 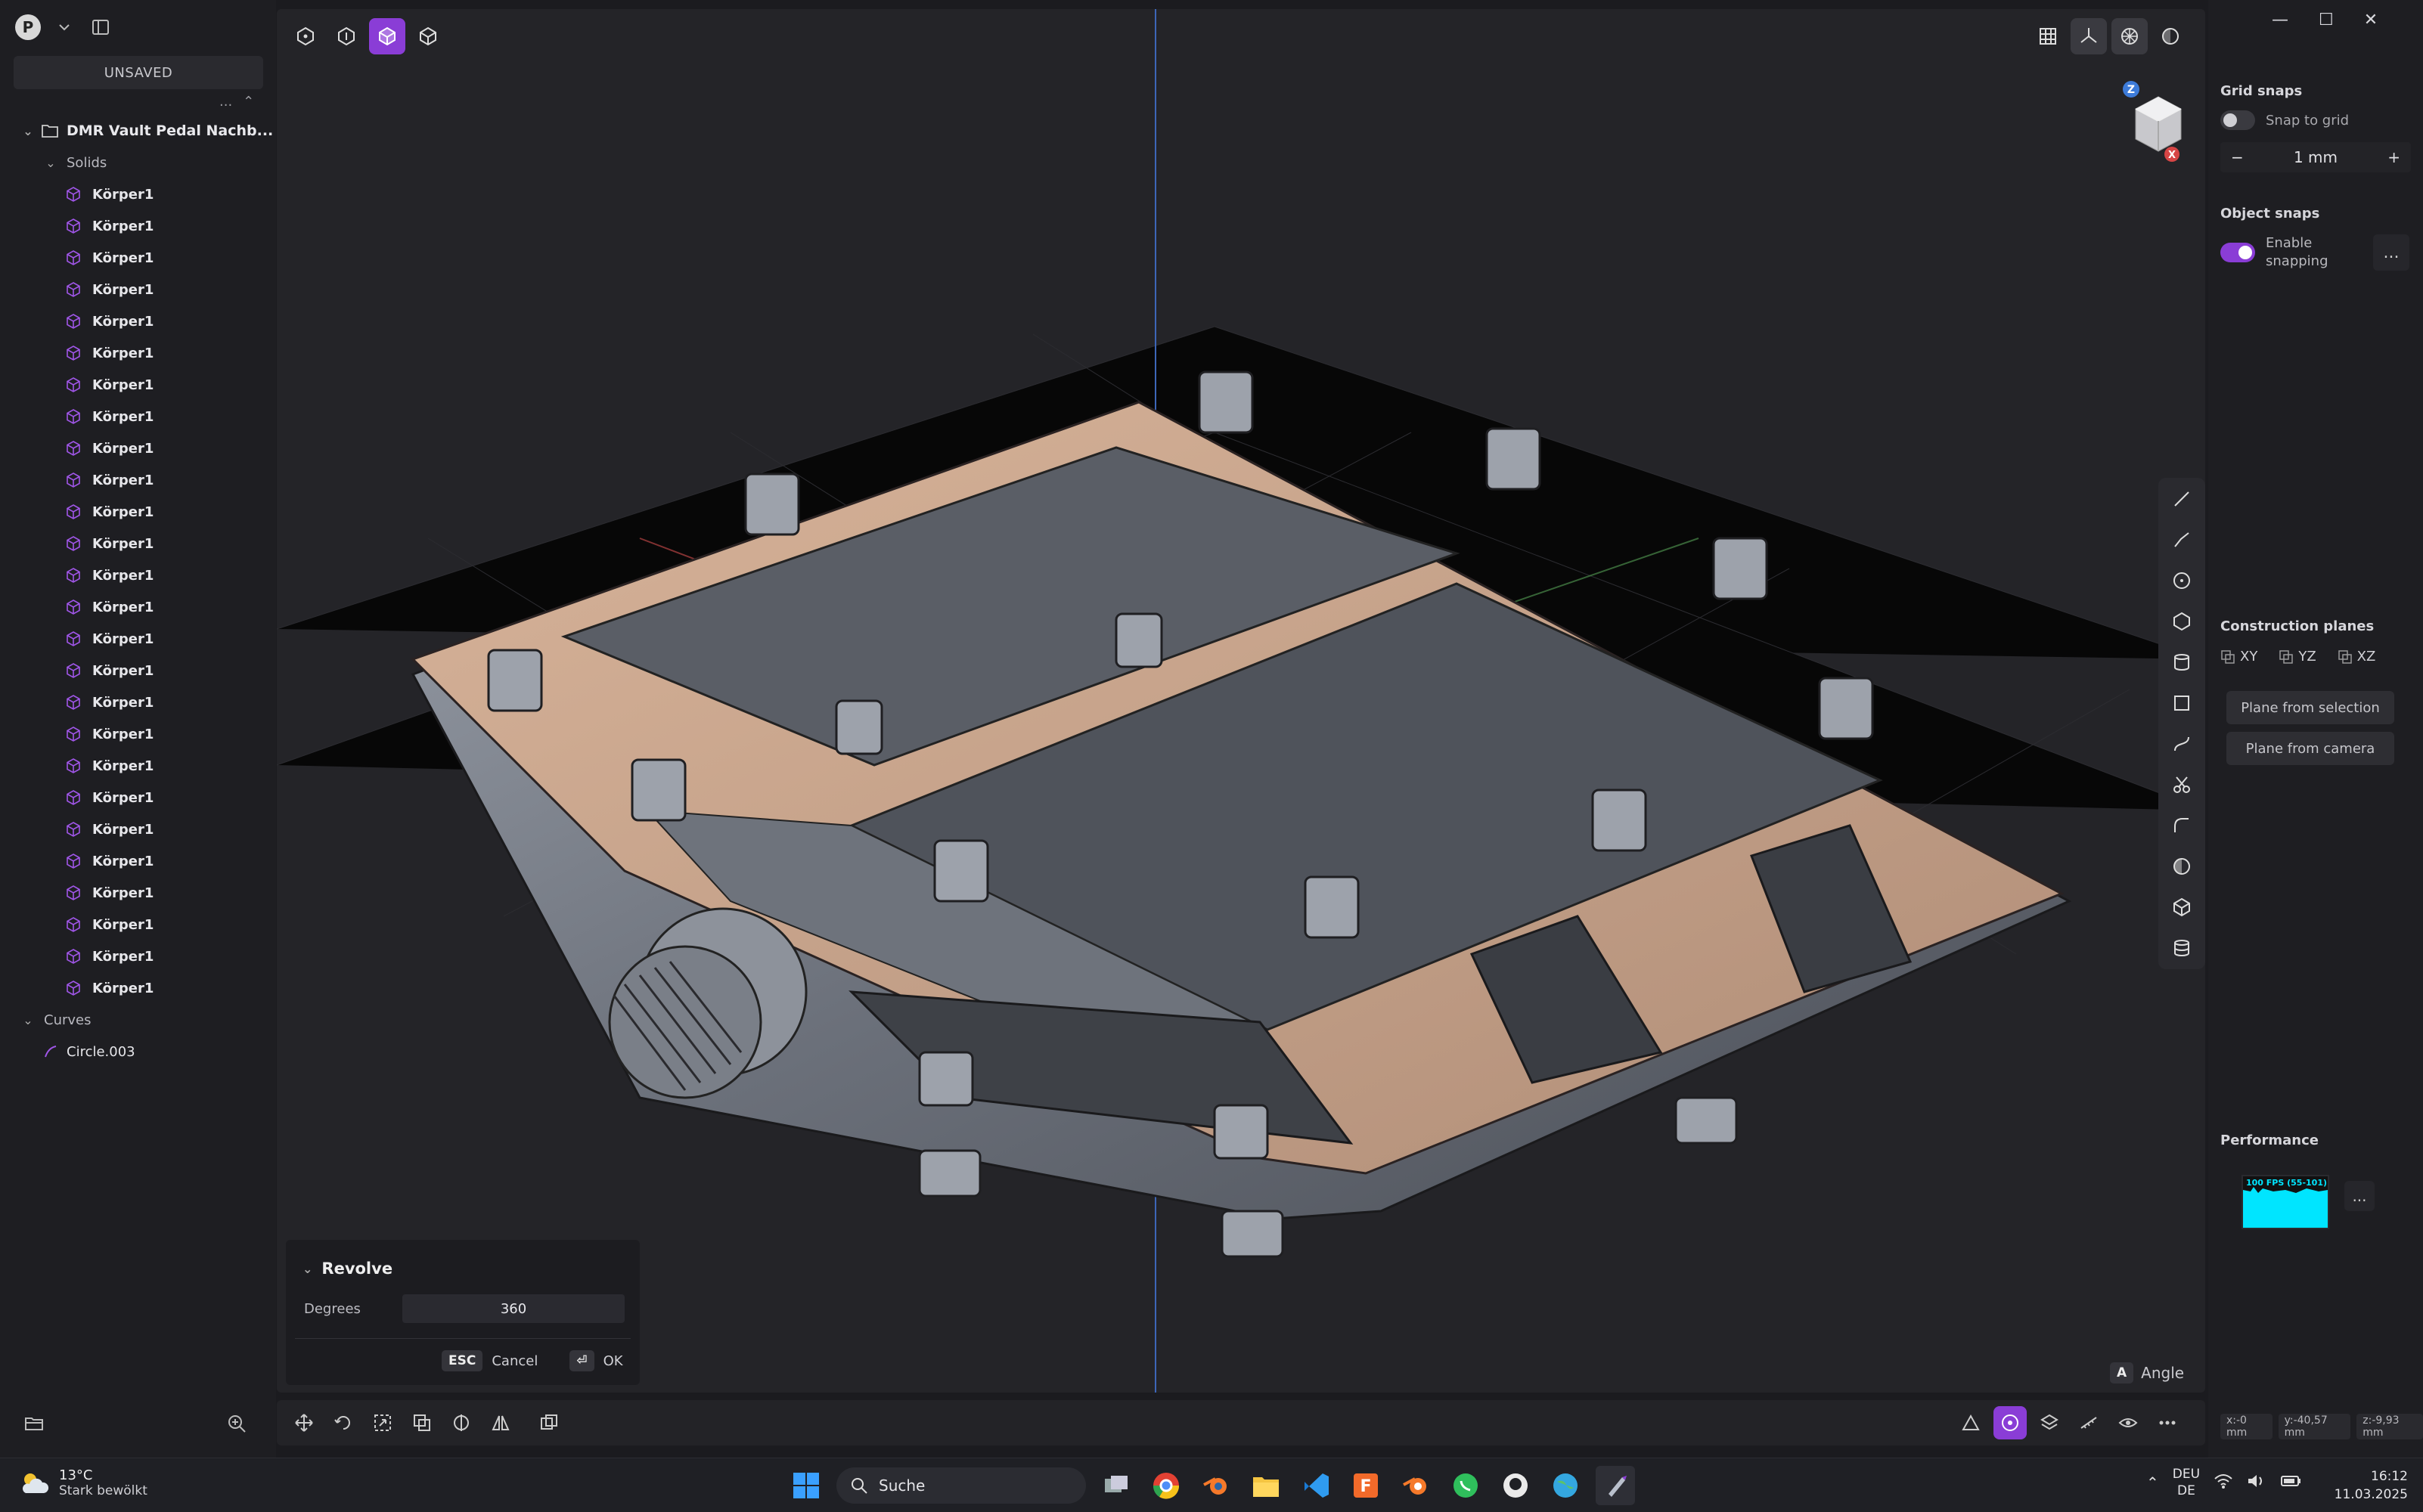 What do you see at coordinates (2182, 540) in the screenshot?
I see `polyline-tool-icon` at bounding box center [2182, 540].